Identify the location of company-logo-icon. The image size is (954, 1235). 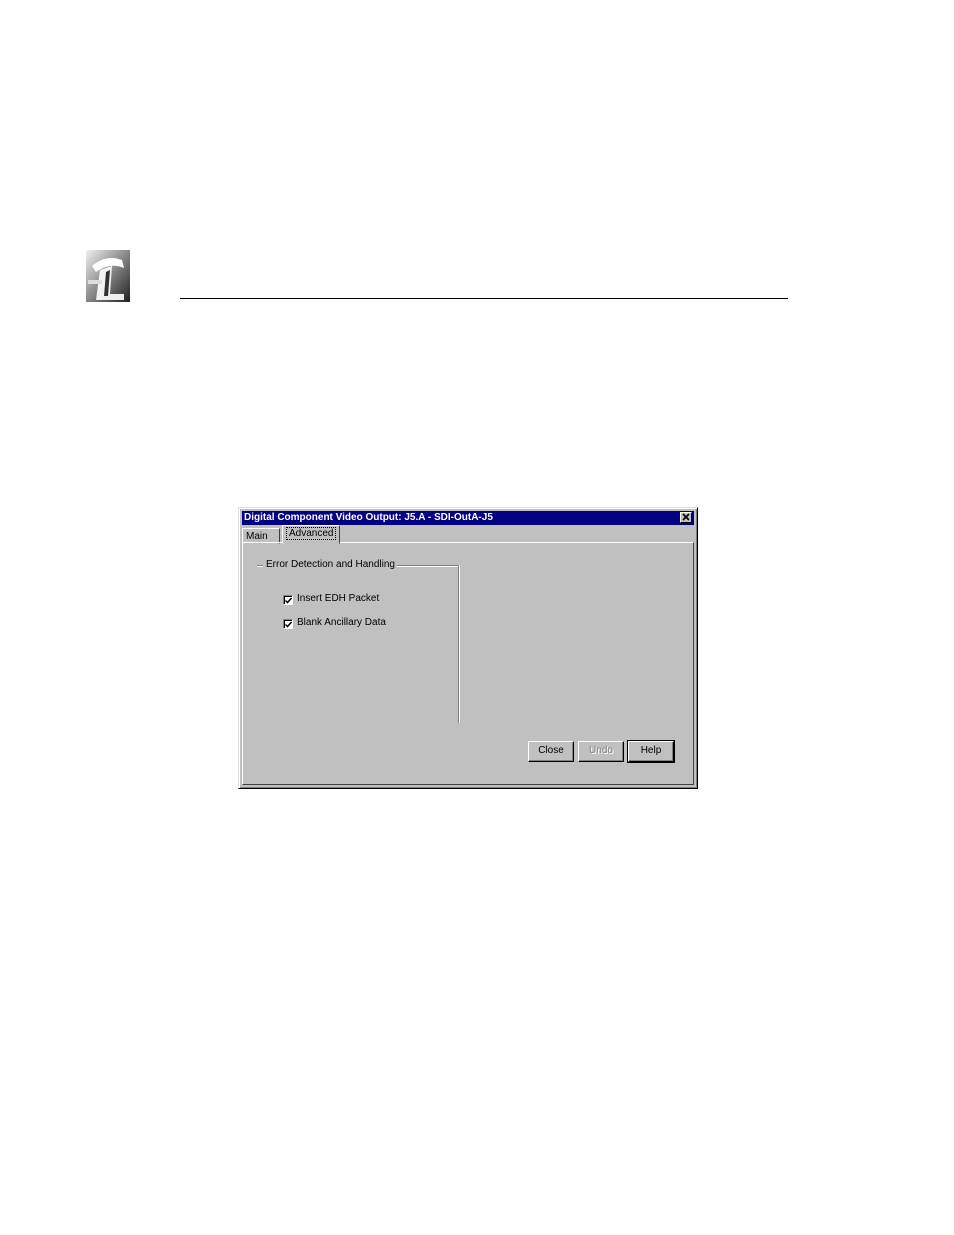
(108, 276).